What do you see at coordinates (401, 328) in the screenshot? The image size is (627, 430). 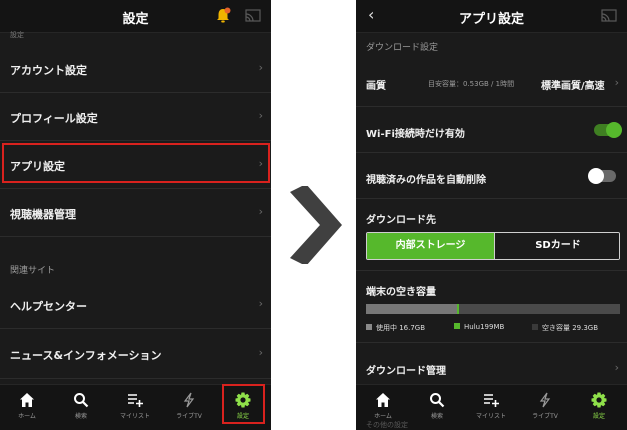 I see `legend-label: 使用中 16.7GB` at bounding box center [401, 328].